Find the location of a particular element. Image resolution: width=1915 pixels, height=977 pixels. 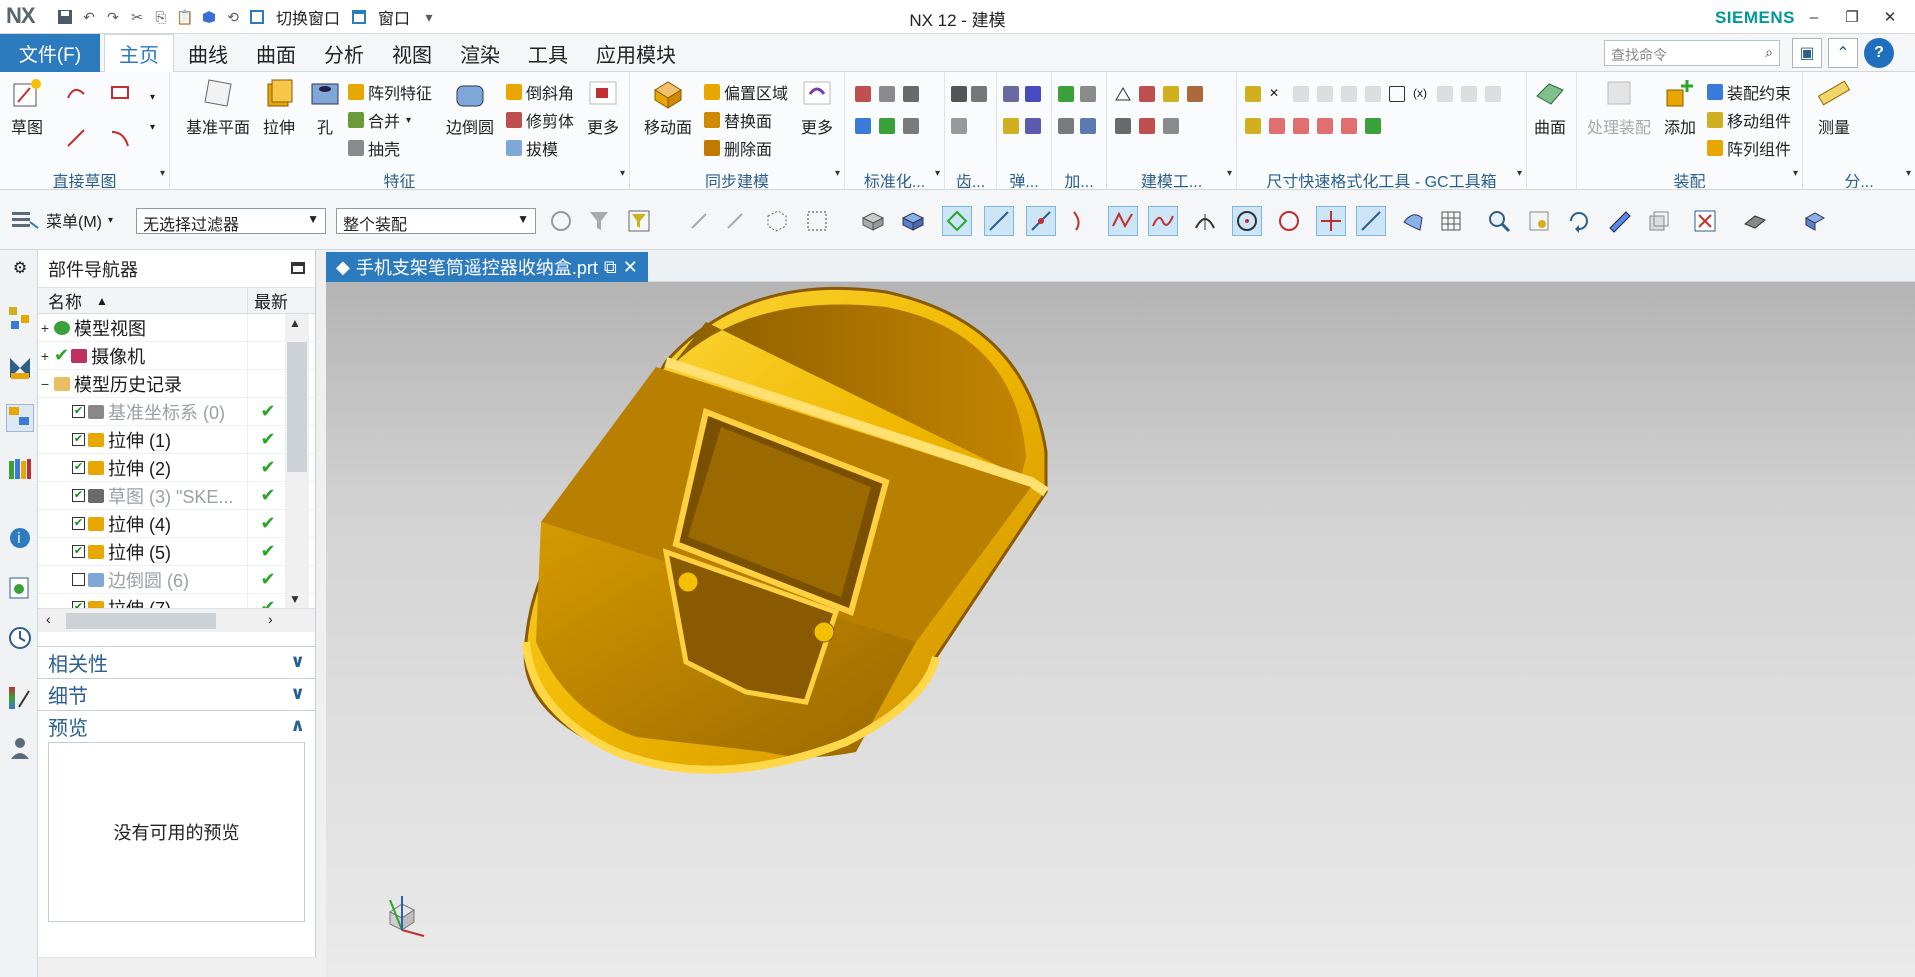

tab-analysis: 分析 is located at coordinates (344, 53).